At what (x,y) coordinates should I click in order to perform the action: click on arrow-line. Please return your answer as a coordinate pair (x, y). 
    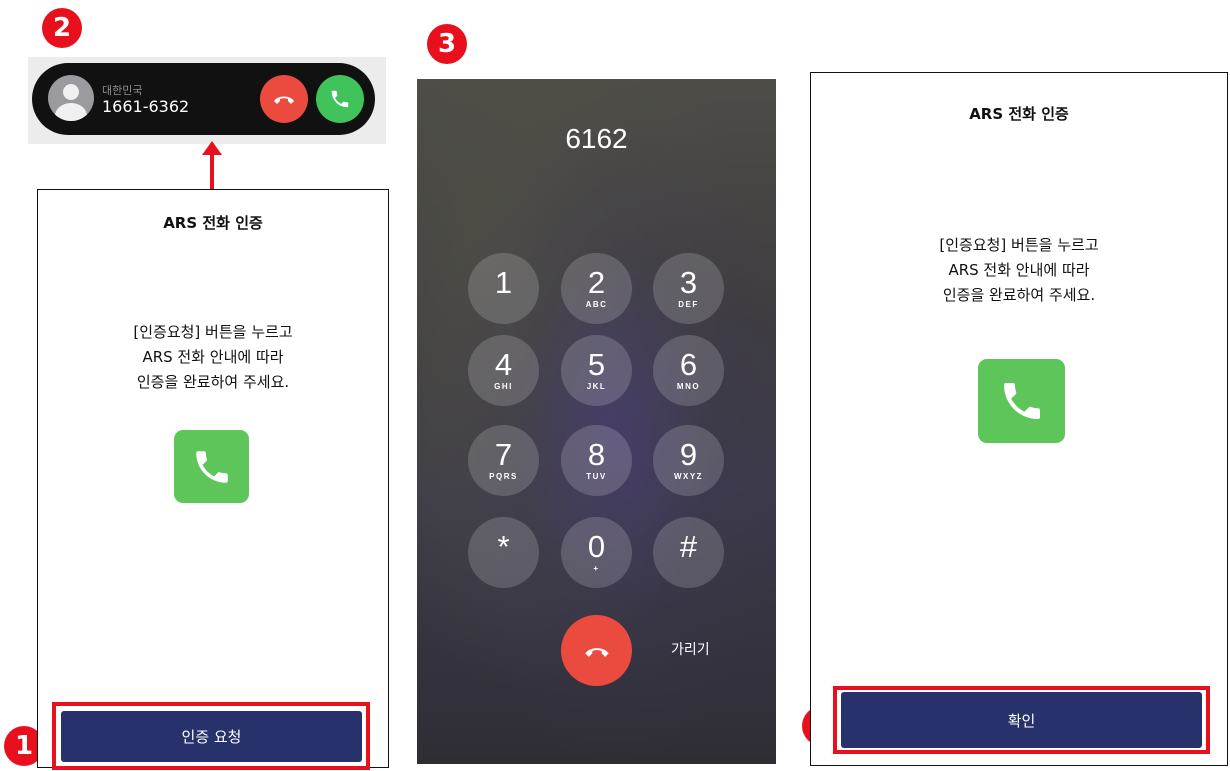
    Looking at the image, I should click on (212, 170).